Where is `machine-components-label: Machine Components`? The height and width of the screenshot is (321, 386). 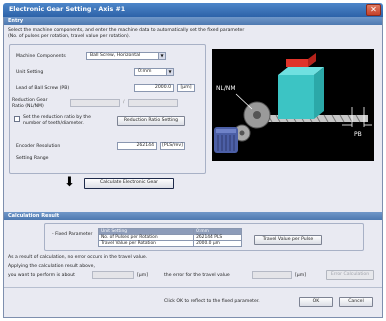 machine-components-label: Machine Components is located at coordinates (41, 56).